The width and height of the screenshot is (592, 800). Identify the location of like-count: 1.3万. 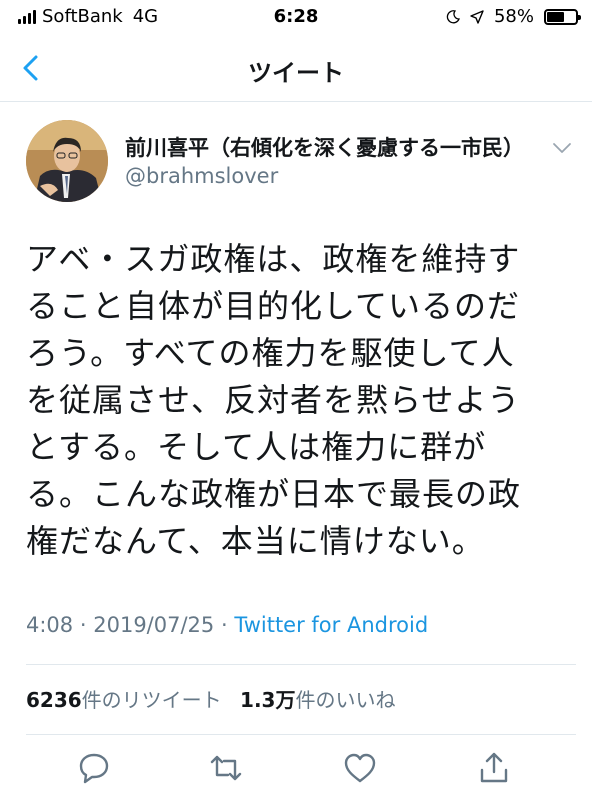
(268, 700).